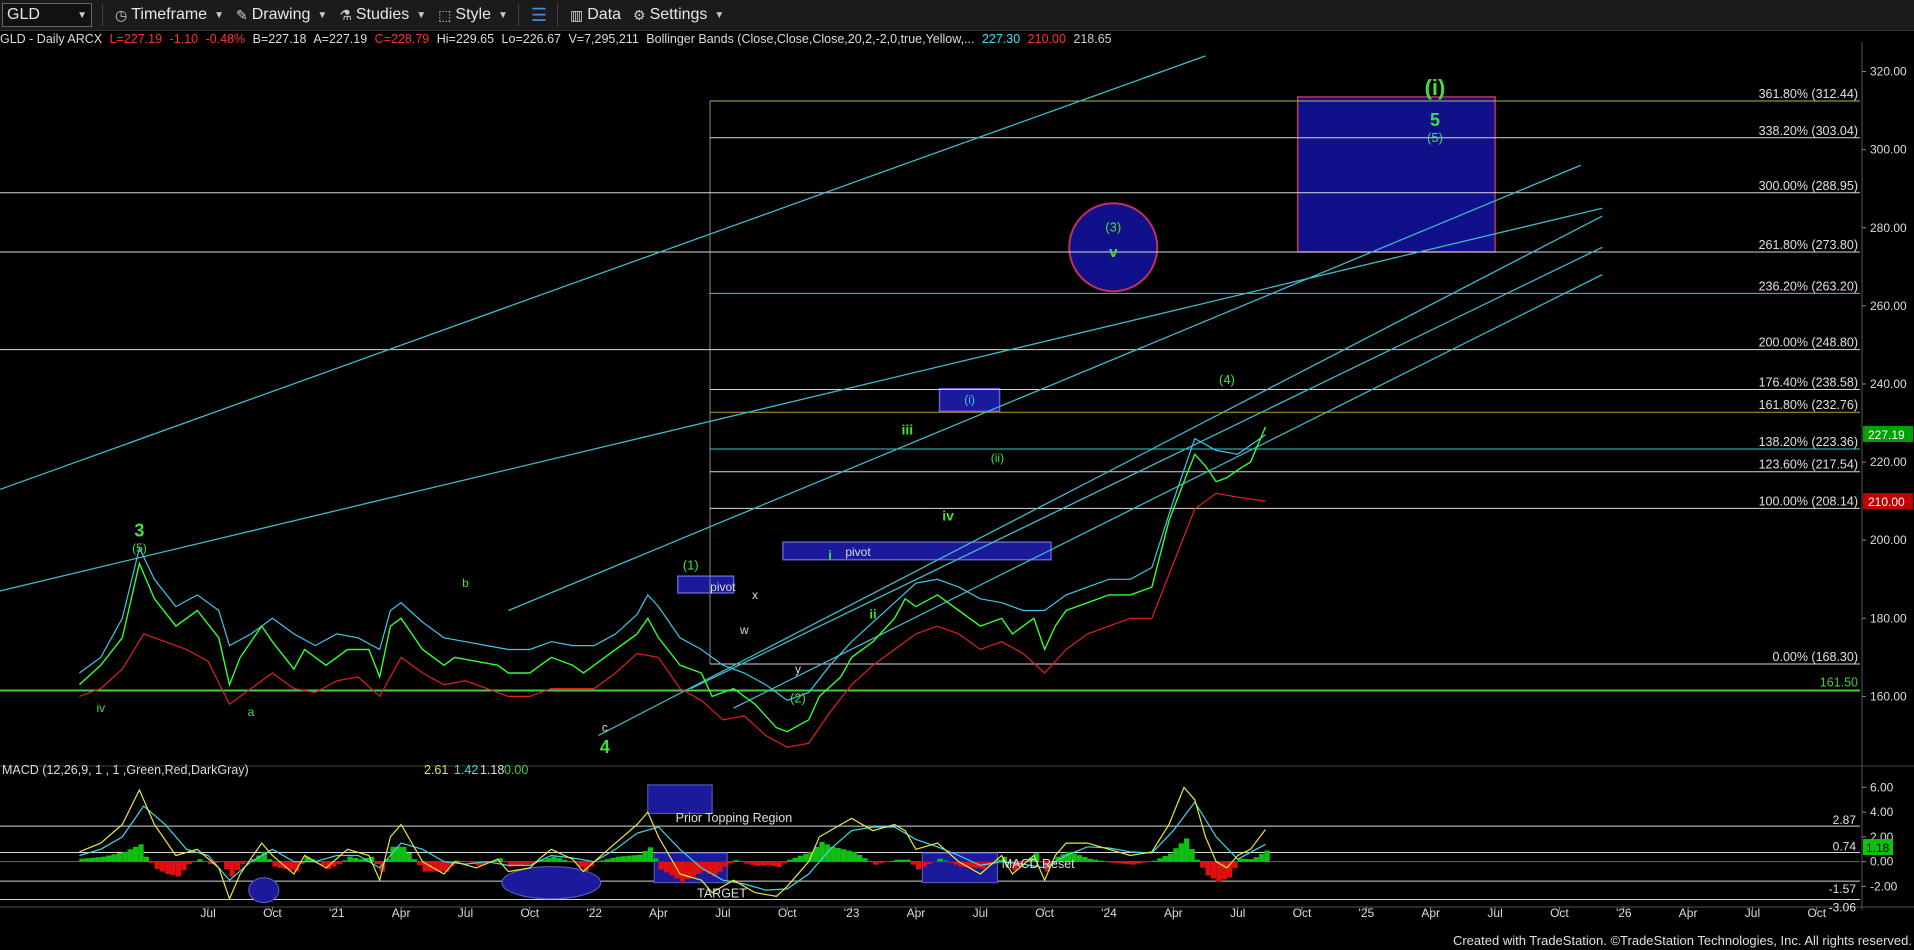  I want to click on macd-level-label: 0.74, so click(1845, 847).